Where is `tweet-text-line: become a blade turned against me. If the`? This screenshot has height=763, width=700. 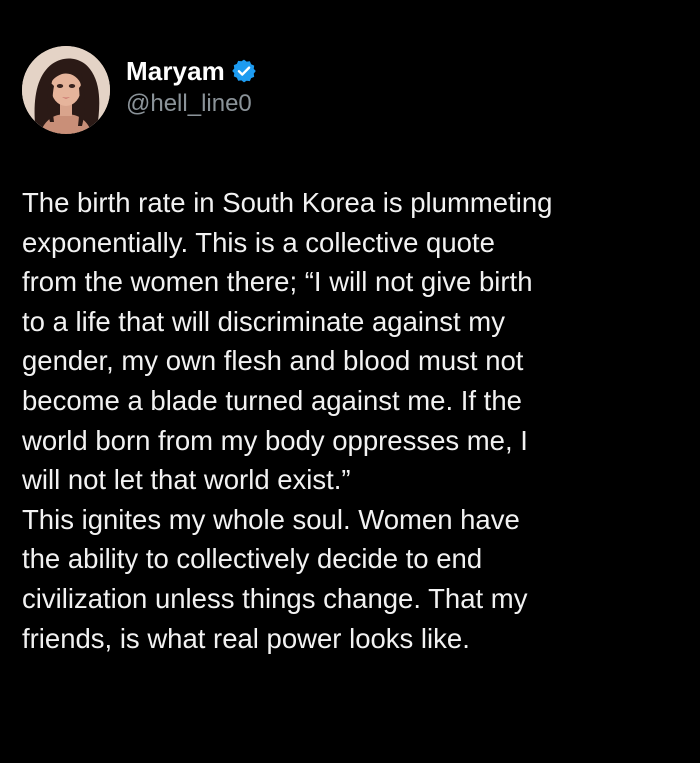
tweet-text-line: become a blade turned against me. If the is located at coordinates (272, 400).